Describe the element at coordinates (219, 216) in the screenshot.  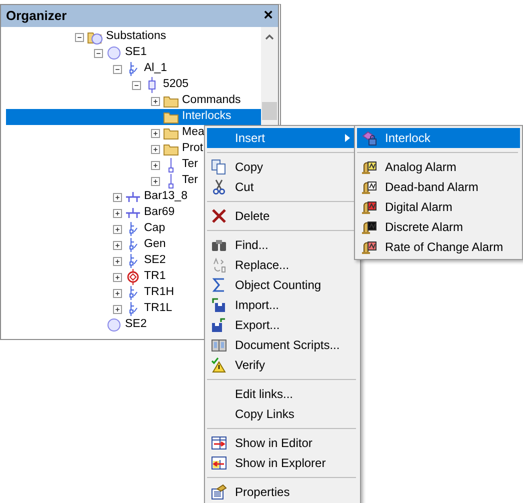
I see `delete-icon` at that location.